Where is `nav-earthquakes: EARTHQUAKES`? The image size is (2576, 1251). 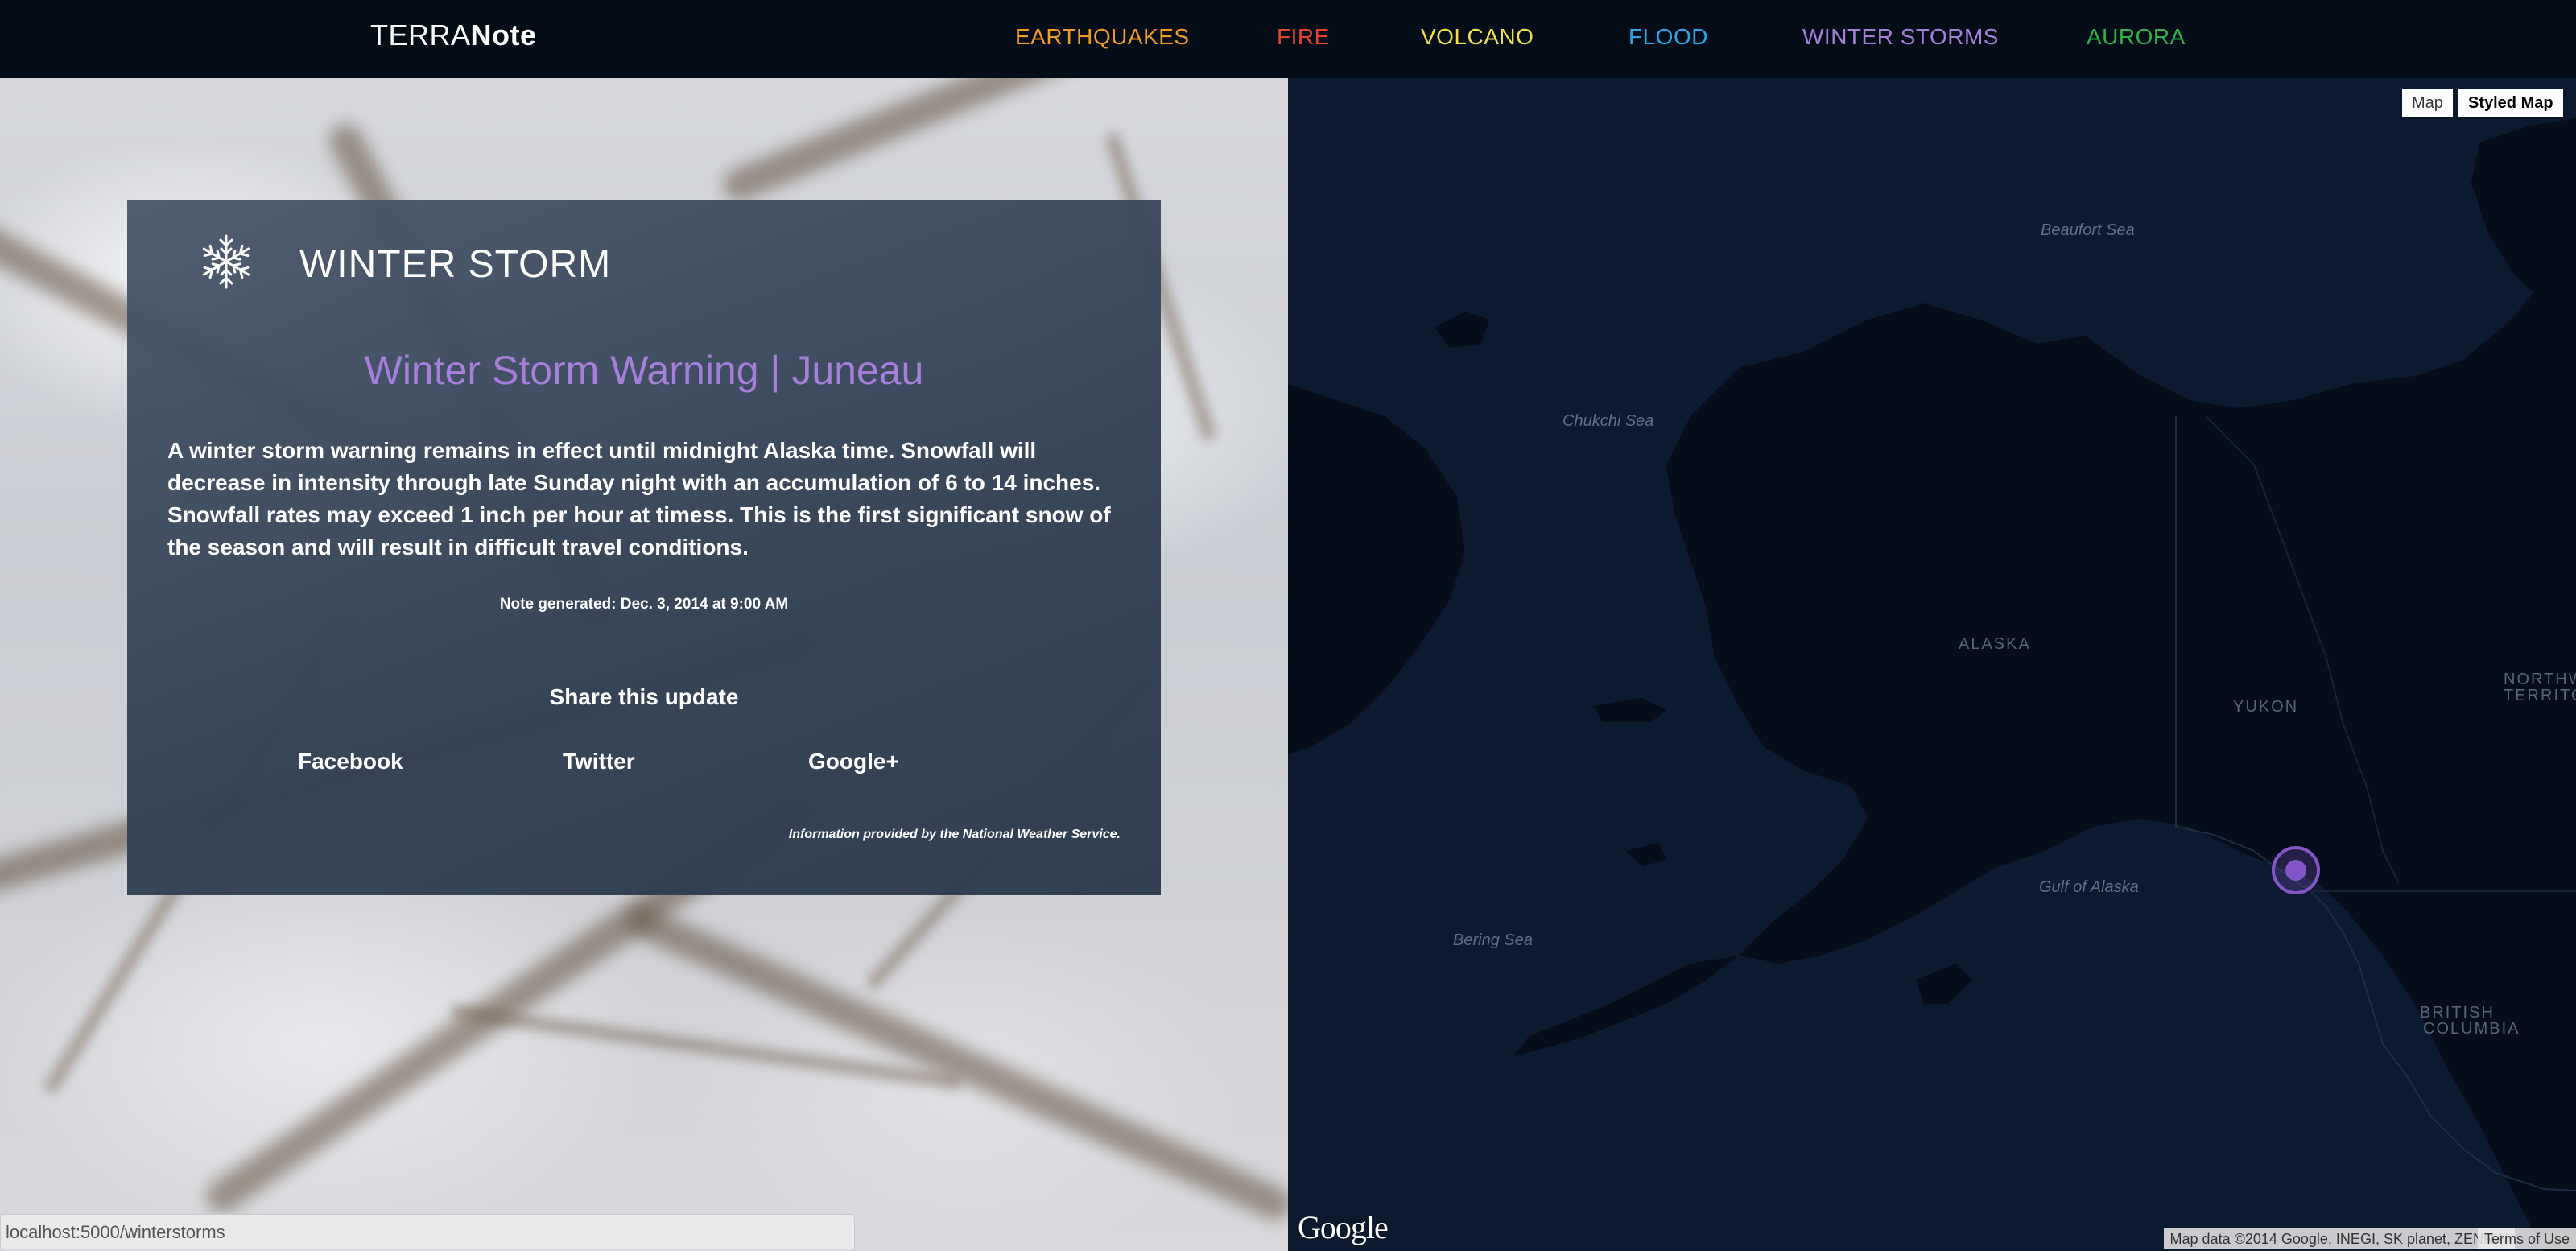 nav-earthquakes: EARTHQUAKES is located at coordinates (1102, 37).